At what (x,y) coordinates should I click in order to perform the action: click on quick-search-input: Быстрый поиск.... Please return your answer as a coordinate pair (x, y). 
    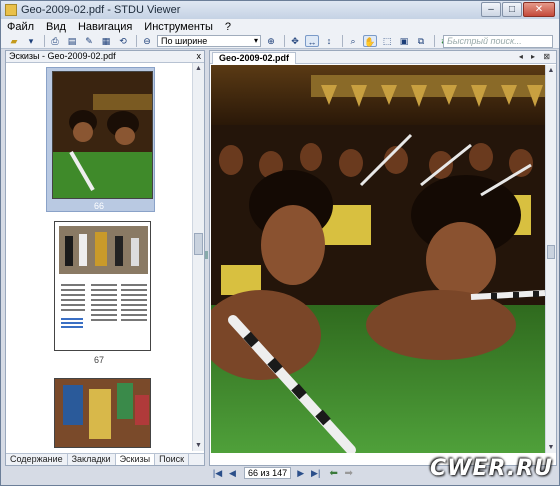
    Looking at the image, I should click on (498, 41).